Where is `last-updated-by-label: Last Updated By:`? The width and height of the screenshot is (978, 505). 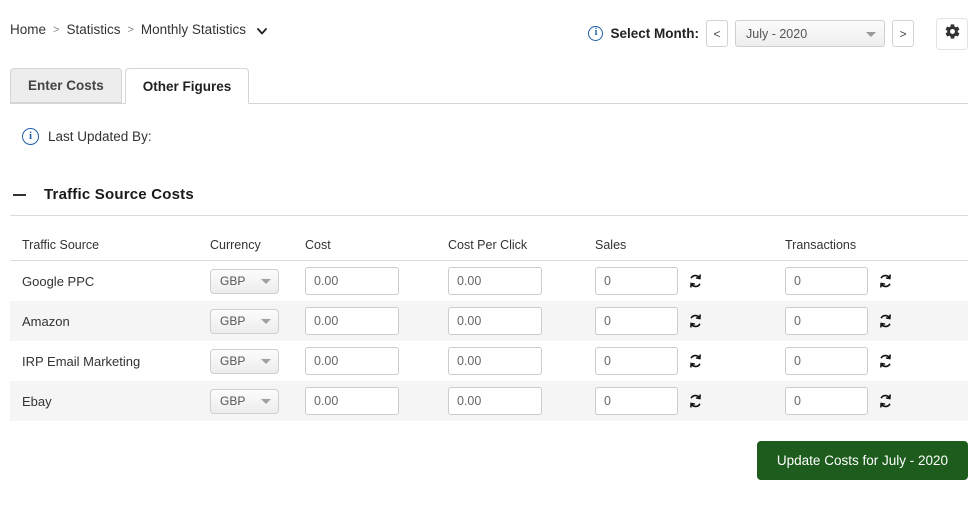
last-updated-by-label: Last Updated By: is located at coordinates (100, 136).